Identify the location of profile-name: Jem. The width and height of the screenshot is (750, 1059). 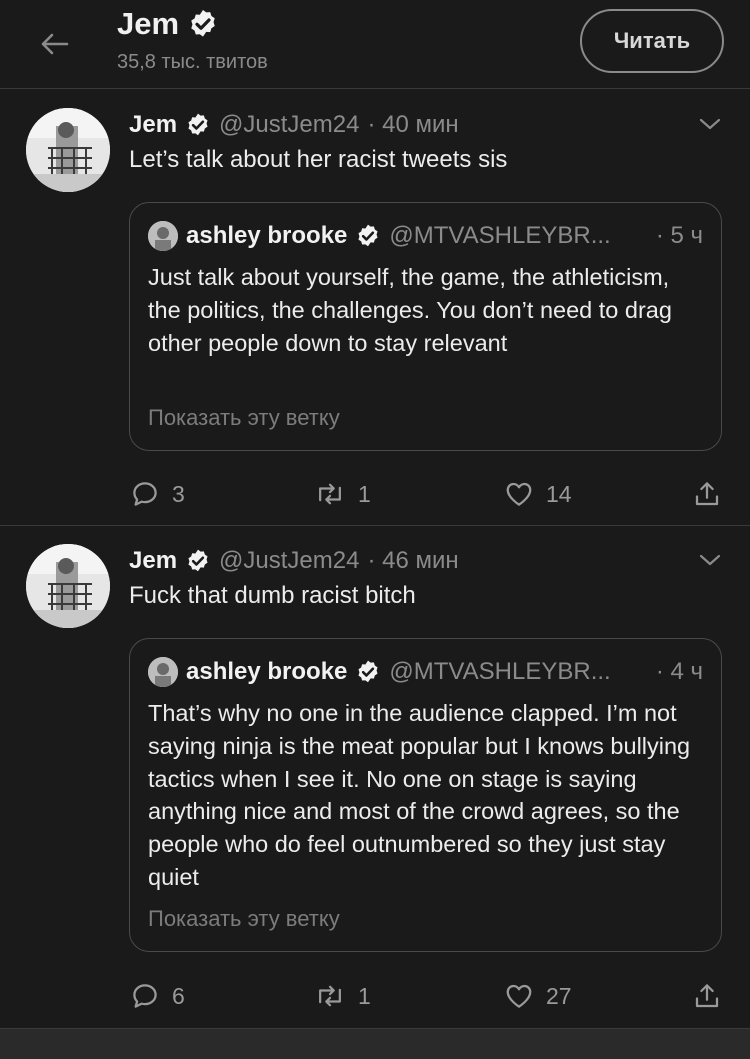
(168, 24).